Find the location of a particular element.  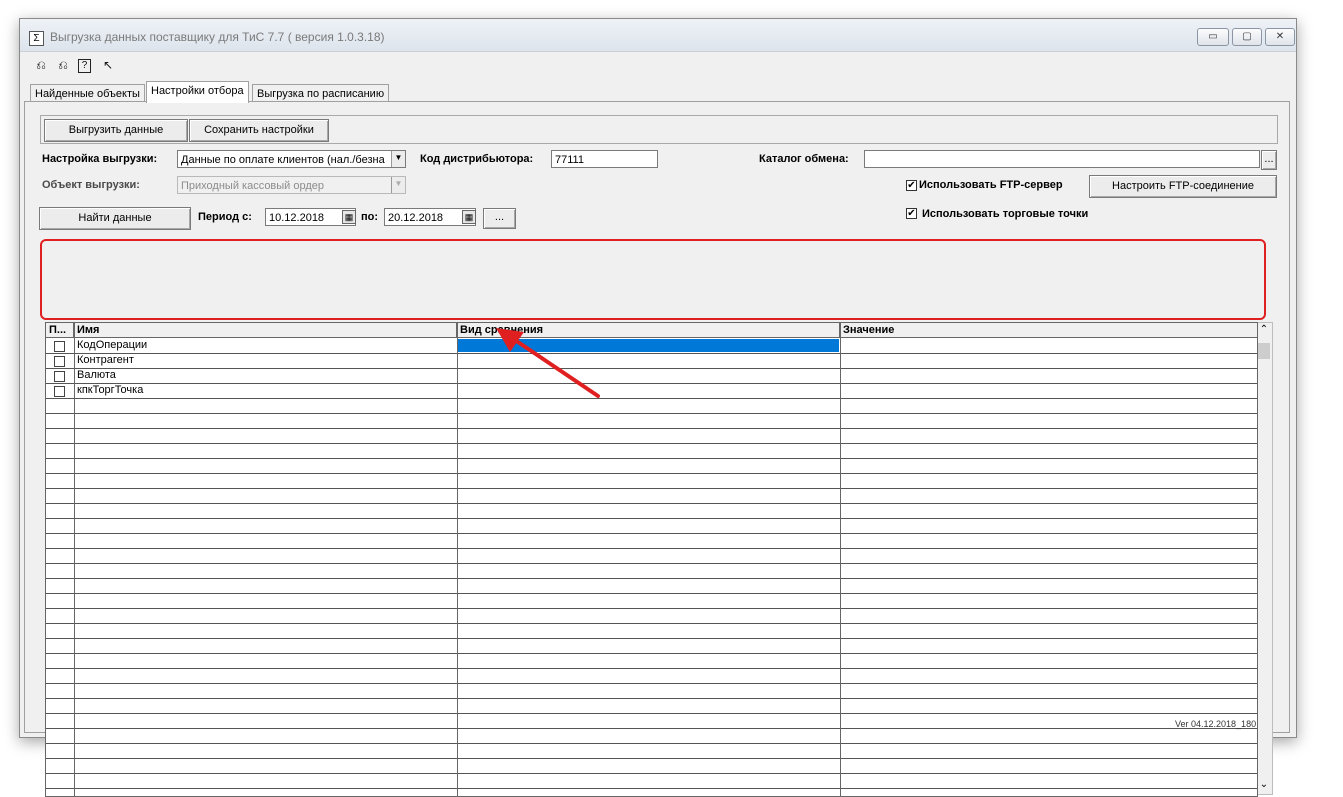

catalog-input is located at coordinates (1062, 159).